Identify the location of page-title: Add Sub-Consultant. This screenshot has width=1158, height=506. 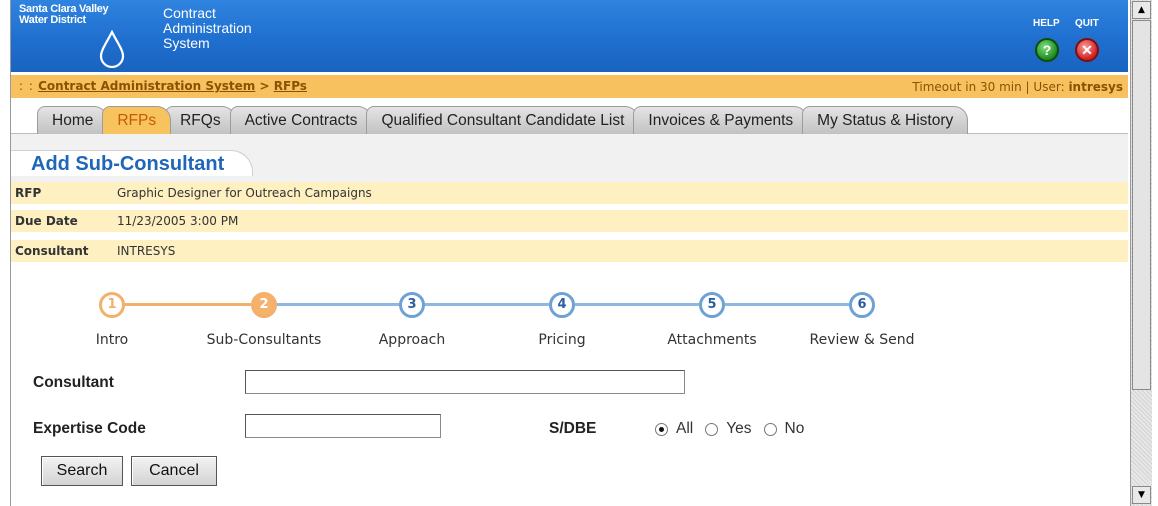
(132, 163).